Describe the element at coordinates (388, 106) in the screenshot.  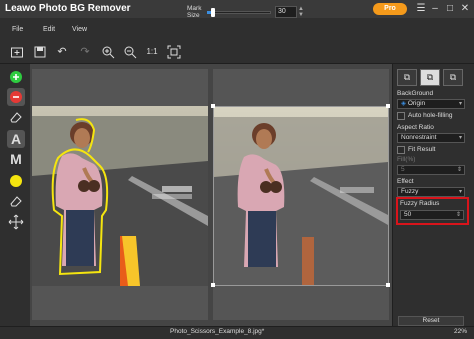
I see `preview-handle-tr` at that location.